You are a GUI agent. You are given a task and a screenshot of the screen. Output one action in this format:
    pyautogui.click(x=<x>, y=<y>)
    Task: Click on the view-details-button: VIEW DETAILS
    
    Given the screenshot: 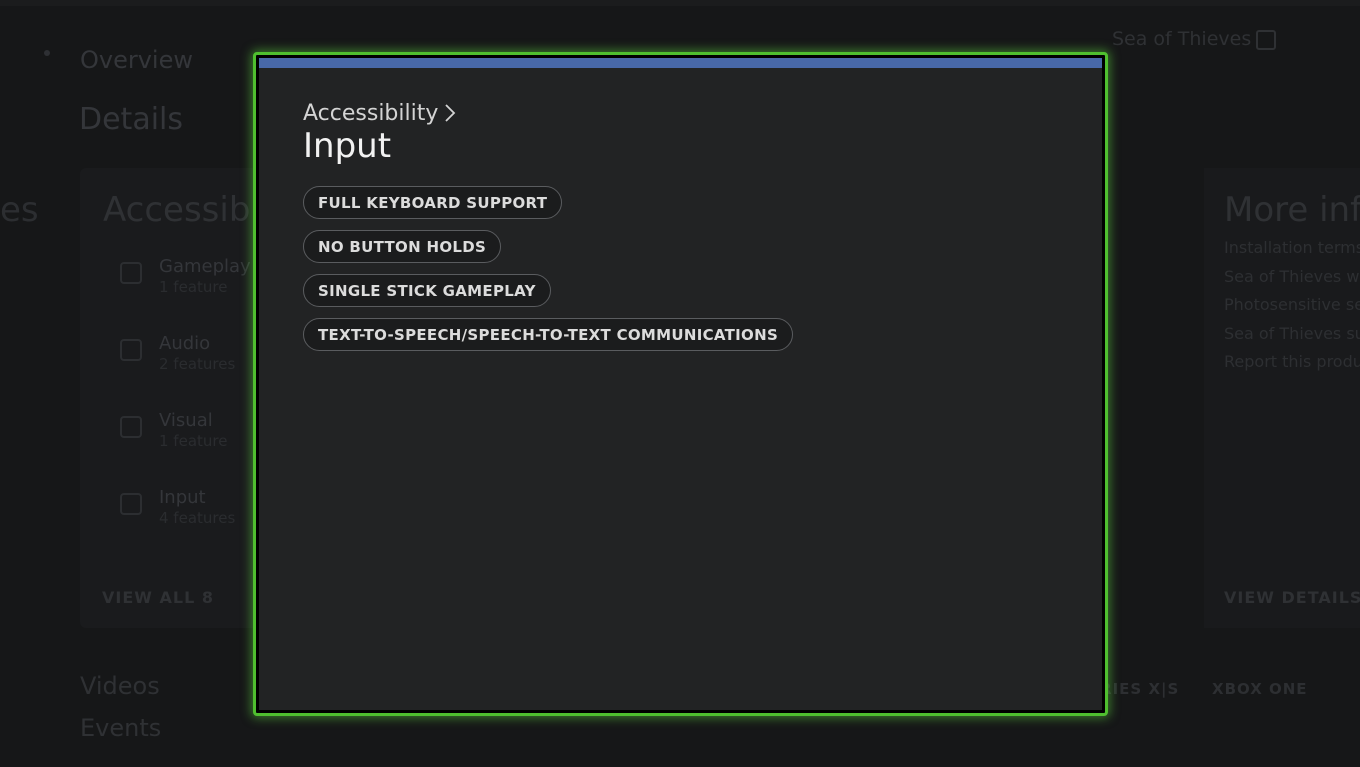 What is the action you would take?
    pyautogui.click(x=1292, y=597)
    